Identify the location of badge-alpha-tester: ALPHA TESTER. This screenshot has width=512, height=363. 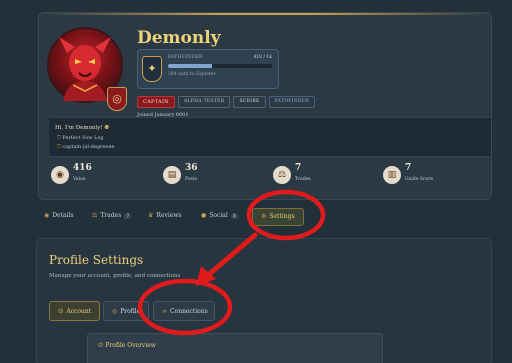
(204, 102).